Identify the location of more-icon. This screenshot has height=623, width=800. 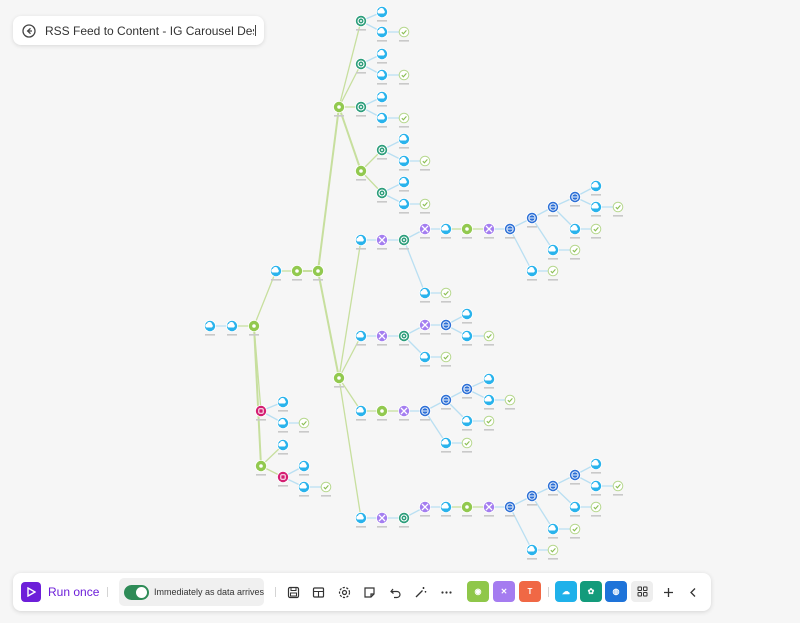
(446, 592).